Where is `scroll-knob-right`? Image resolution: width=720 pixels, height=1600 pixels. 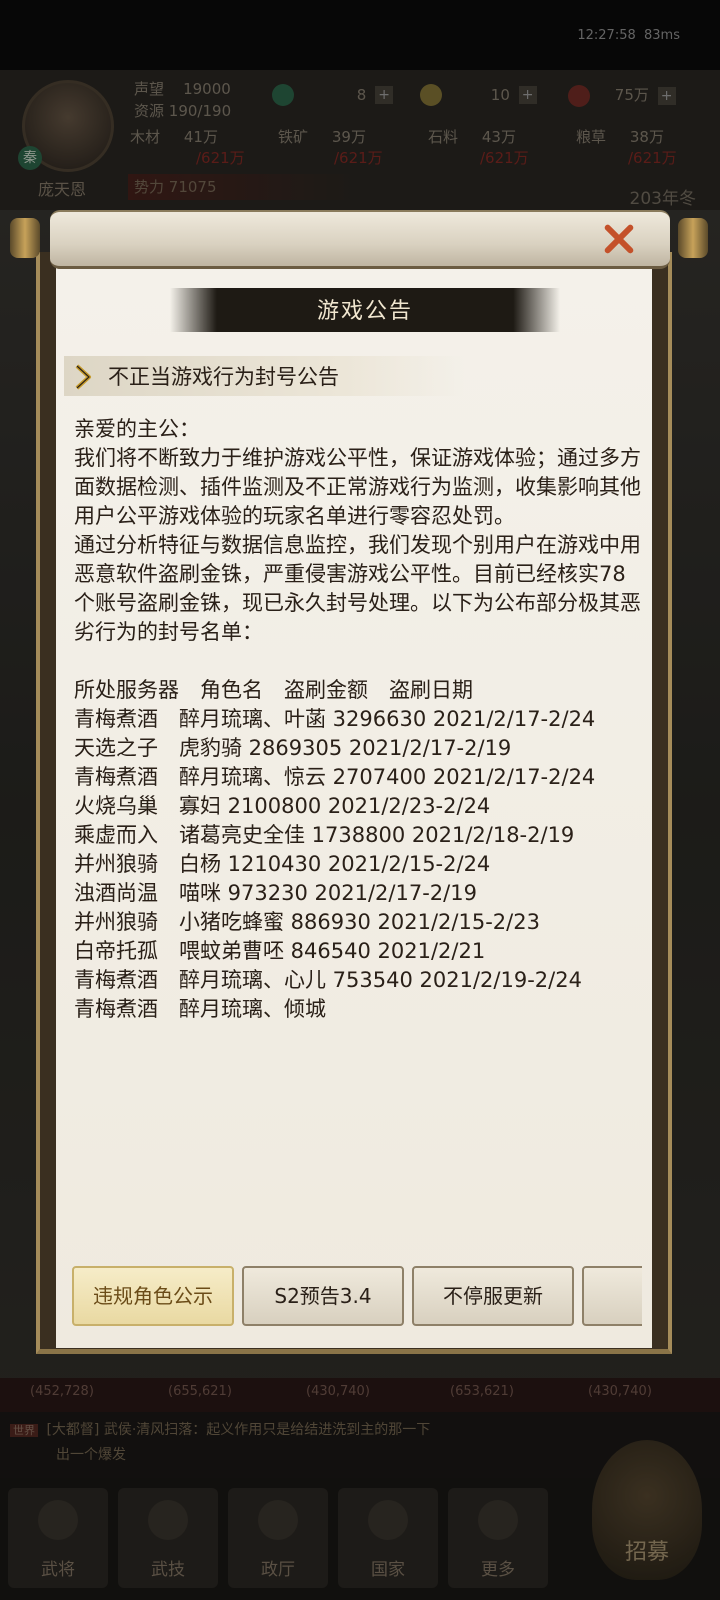 scroll-knob-right is located at coordinates (693, 238).